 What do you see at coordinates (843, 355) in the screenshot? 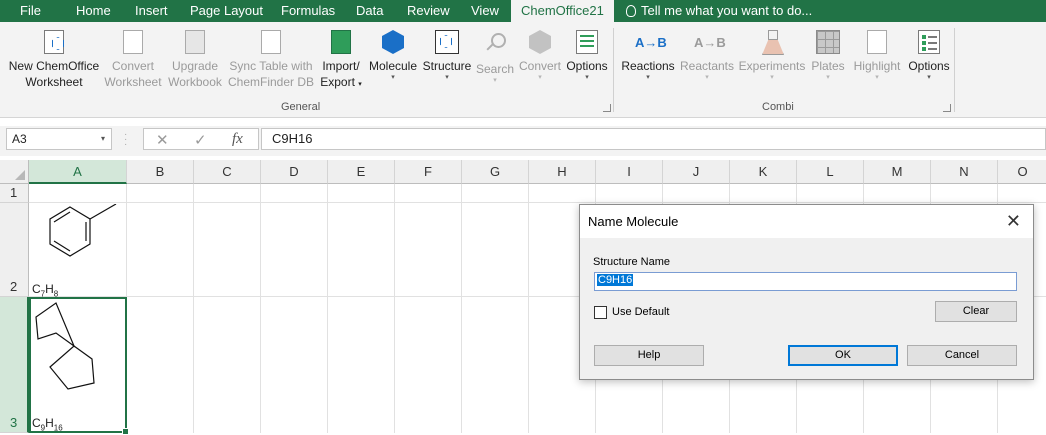
I see `ok-button: OK` at bounding box center [843, 355].